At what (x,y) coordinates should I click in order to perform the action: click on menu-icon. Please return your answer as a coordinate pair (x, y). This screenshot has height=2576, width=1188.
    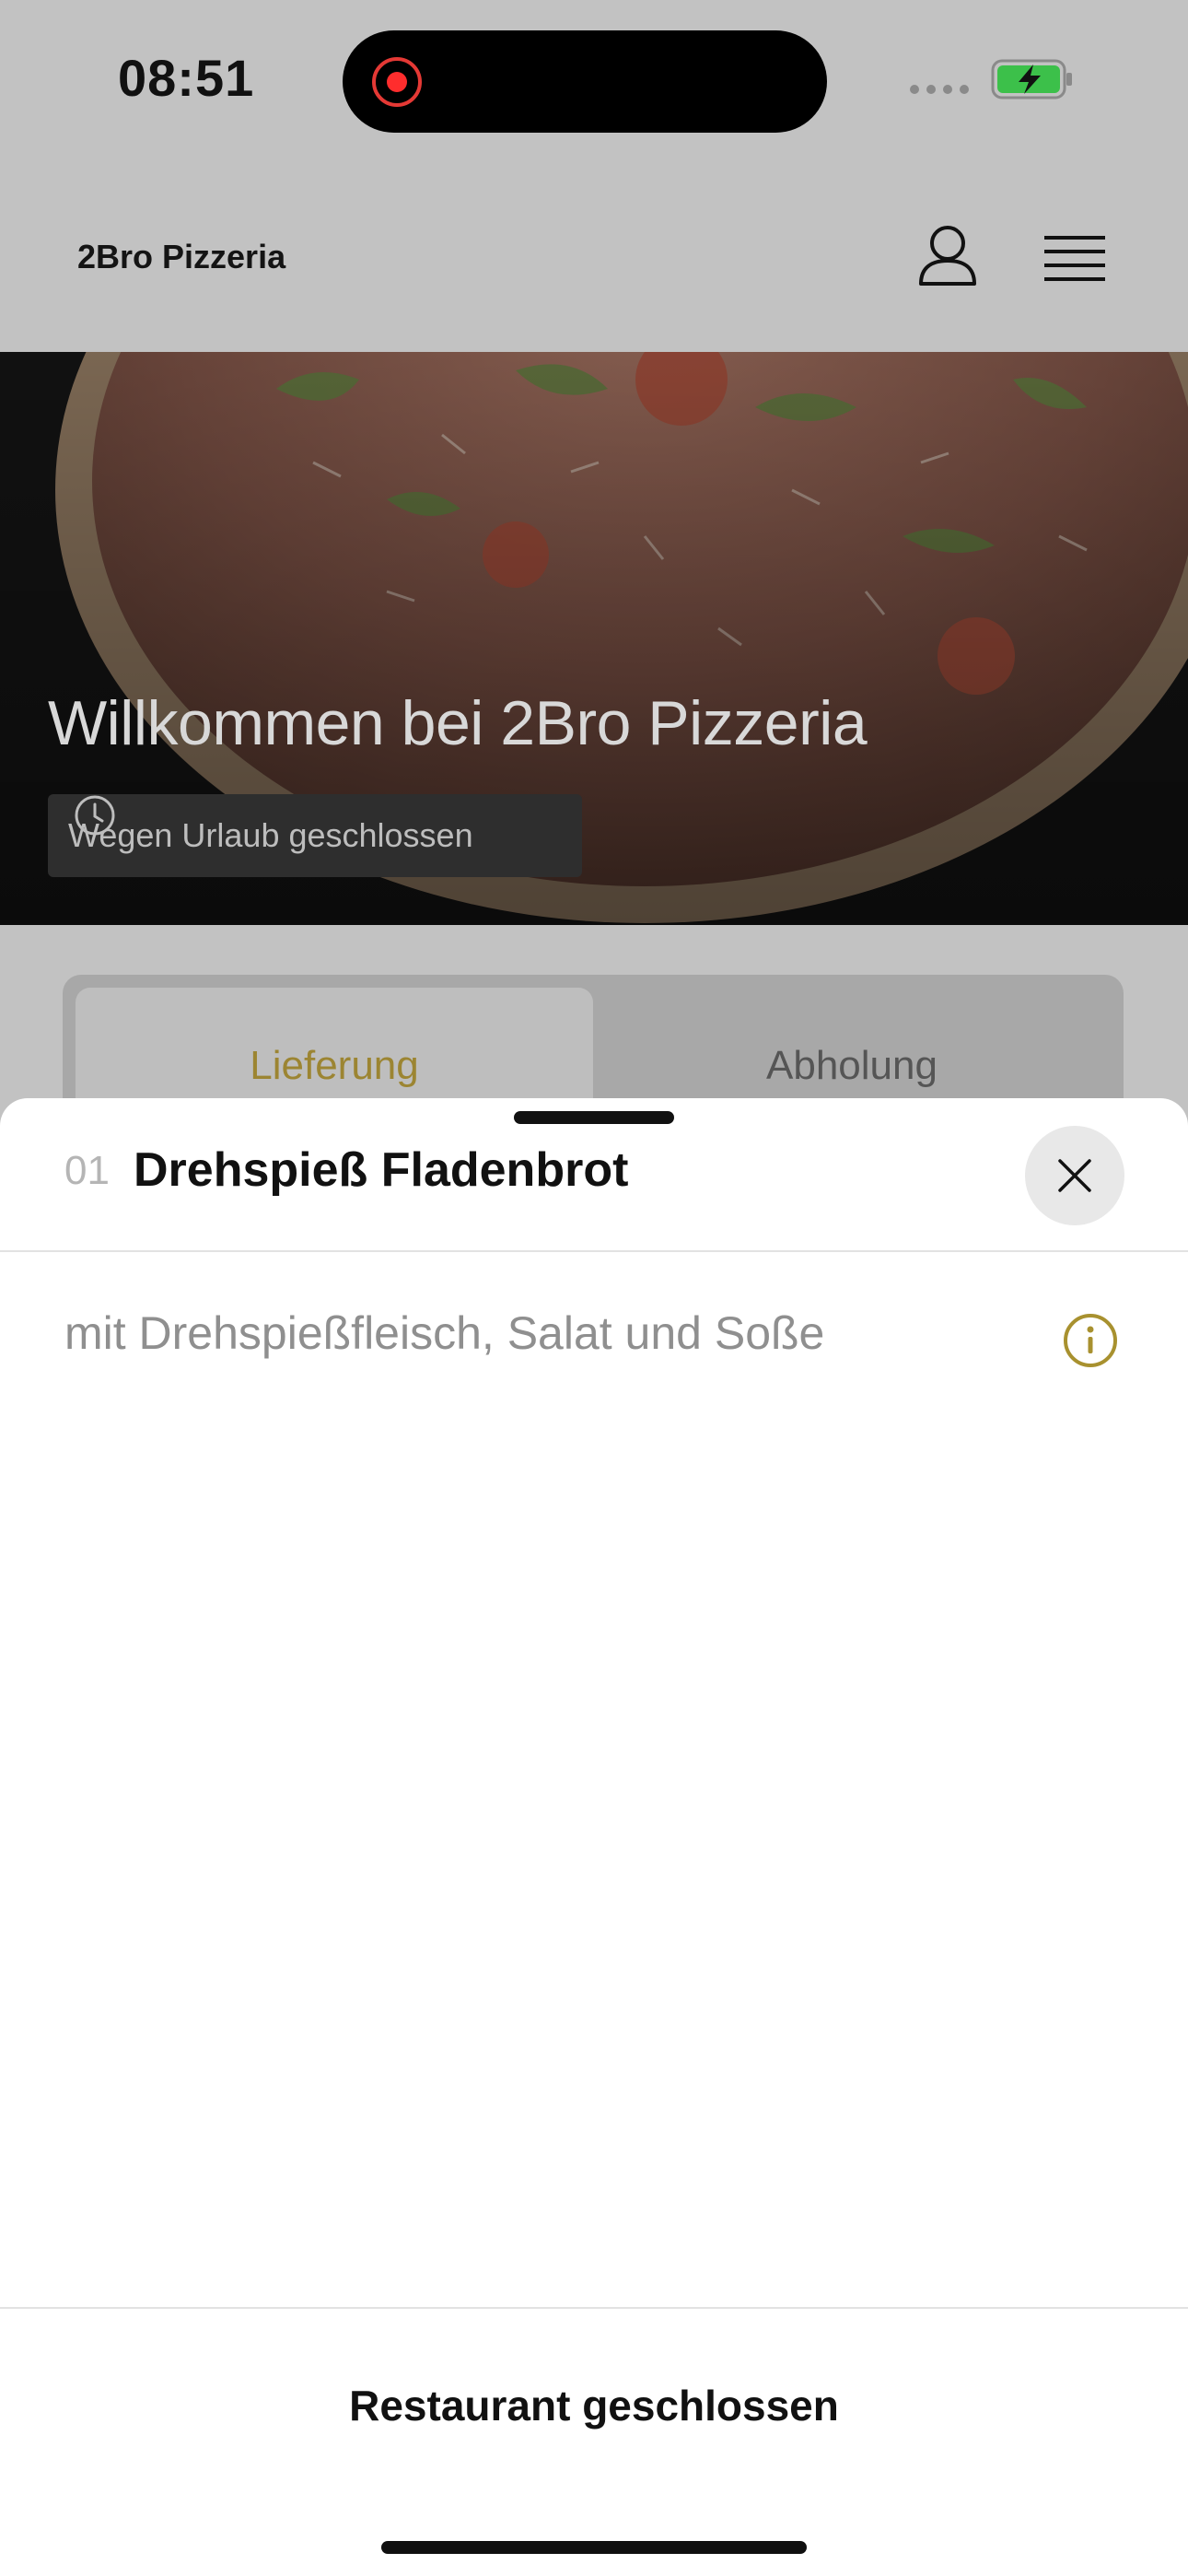
    Looking at the image, I should click on (1074, 259).